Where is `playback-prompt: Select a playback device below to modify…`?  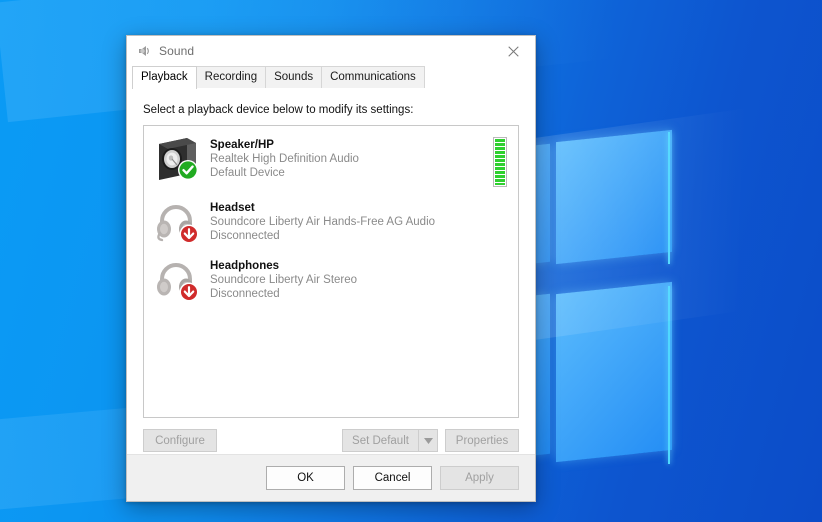 playback-prompt: Select a playback device below to modify… is located at coordinates (278, 110).